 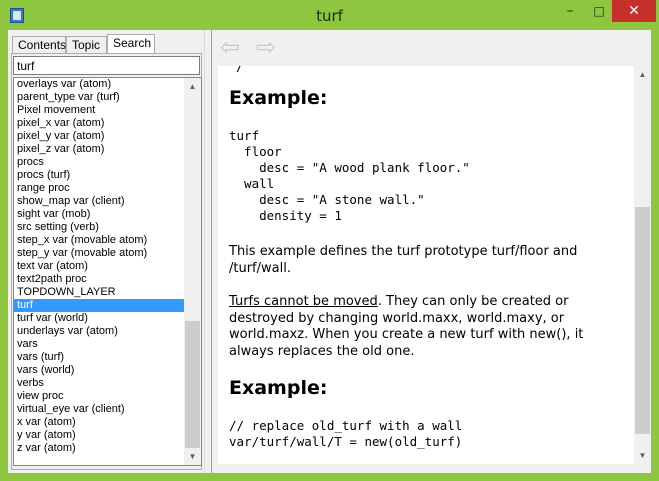 I want to click on list-item: src setting (verb), so click(x=99, y=227).